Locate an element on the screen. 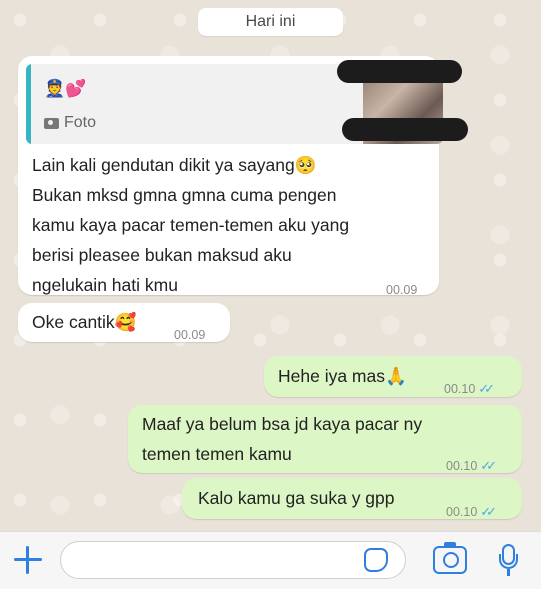 The height and width of the screenshot is (589, 541). message-input is located at coordinates (233, 560).